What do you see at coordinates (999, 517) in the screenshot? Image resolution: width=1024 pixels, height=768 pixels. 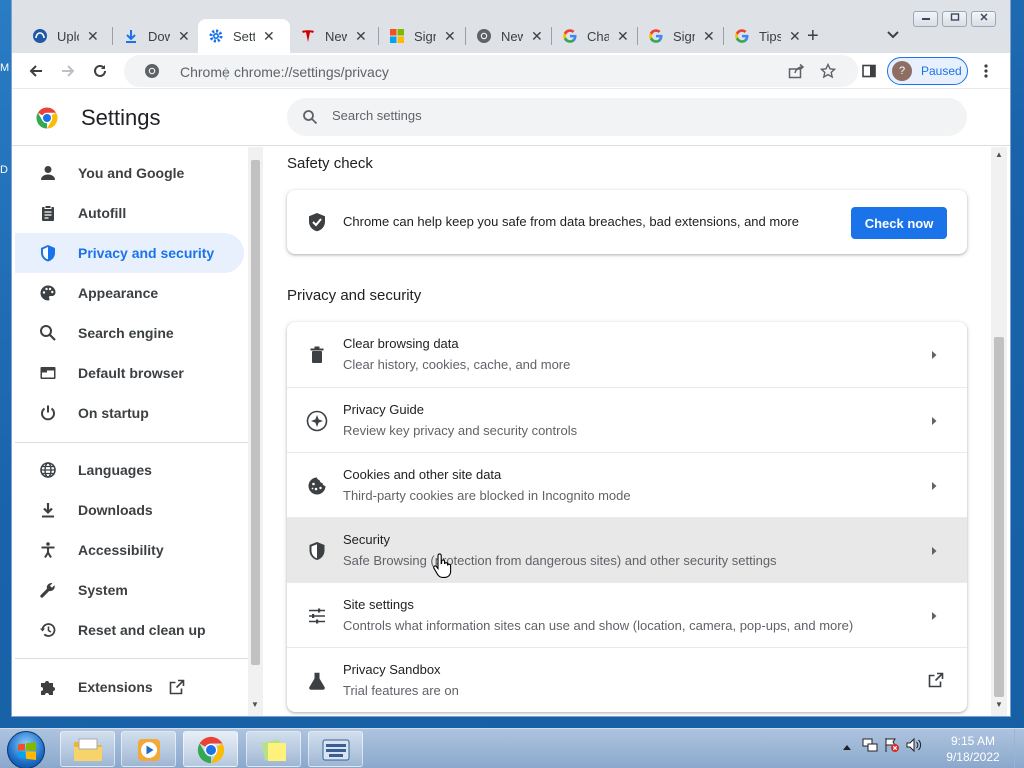 I see `main-scrollbar-thumb` at bounding box center [999, 517].